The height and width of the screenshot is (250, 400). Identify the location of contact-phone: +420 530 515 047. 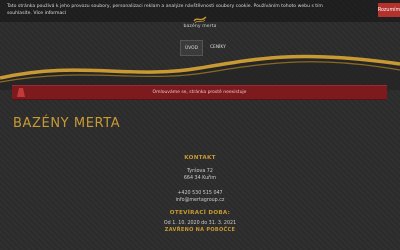
(200, 193).